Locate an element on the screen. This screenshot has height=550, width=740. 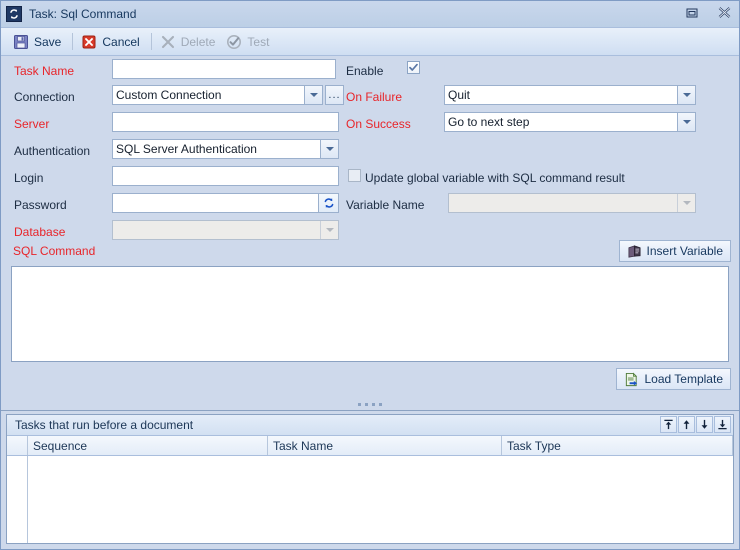
password-input is located at coordinates (225, 203).